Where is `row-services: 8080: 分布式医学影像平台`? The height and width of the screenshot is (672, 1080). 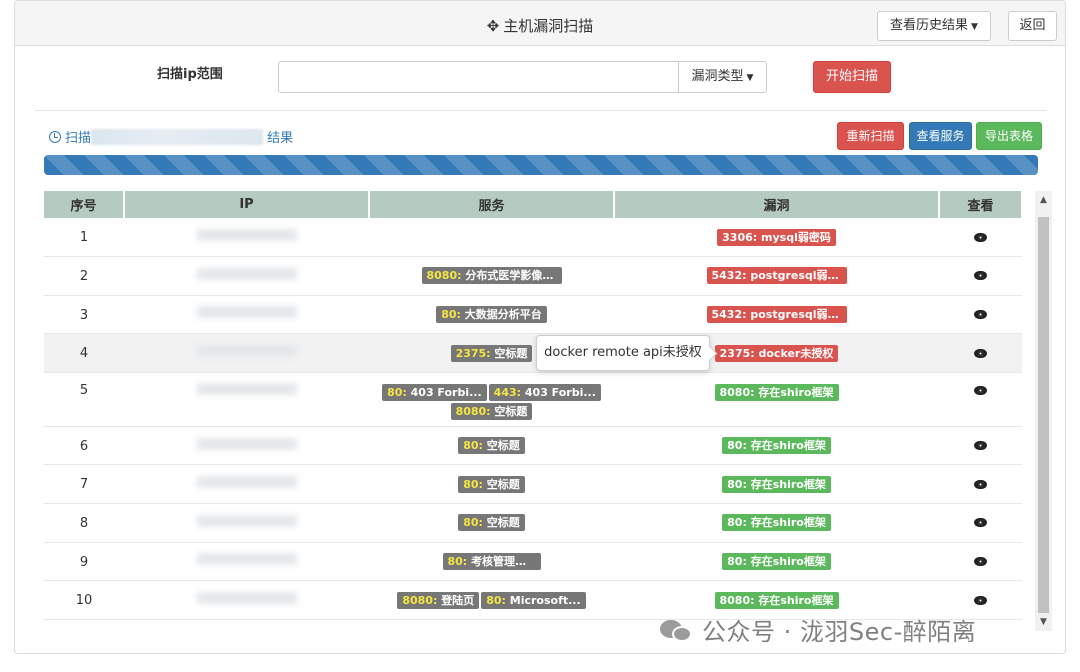
row-services: 8080: 分布式医学影像平台 is located at coordinates (491, 276).